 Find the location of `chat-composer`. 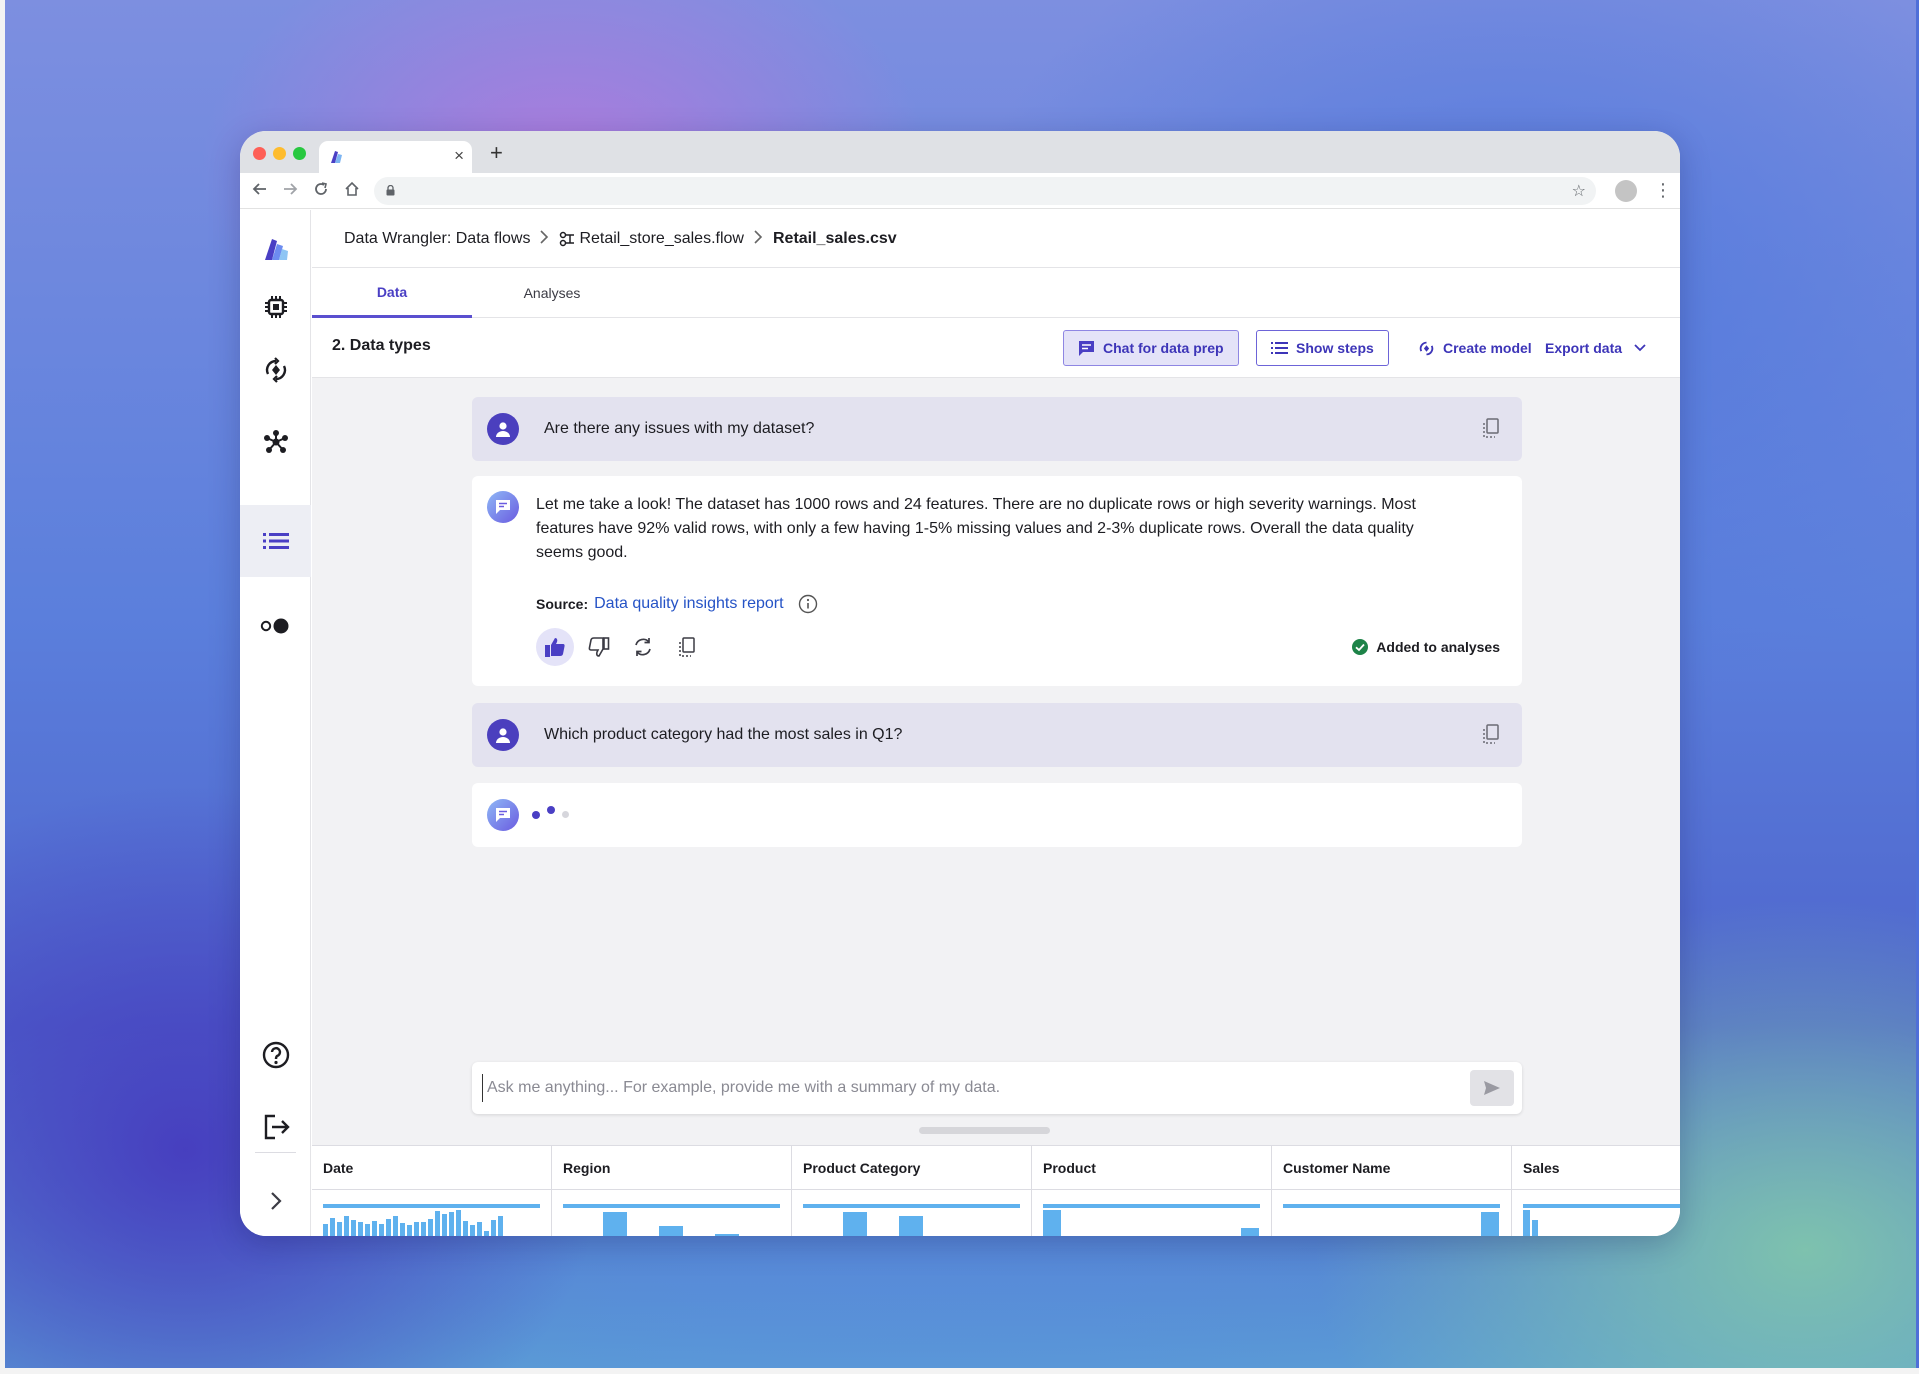

chat-composer is located at coordinates (997, 1088).